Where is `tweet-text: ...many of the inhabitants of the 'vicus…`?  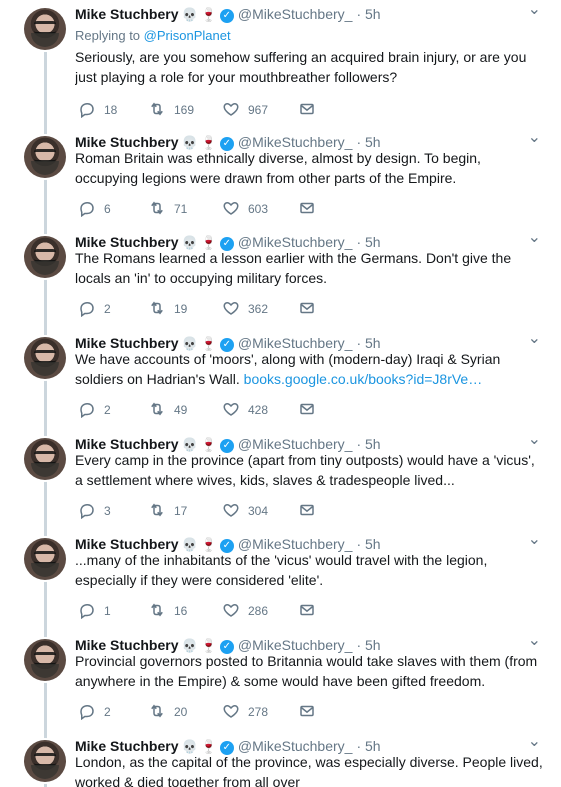 tweet-text: ...many of the inhabitants of the 'vicus… is located at coordinates (309, 570).